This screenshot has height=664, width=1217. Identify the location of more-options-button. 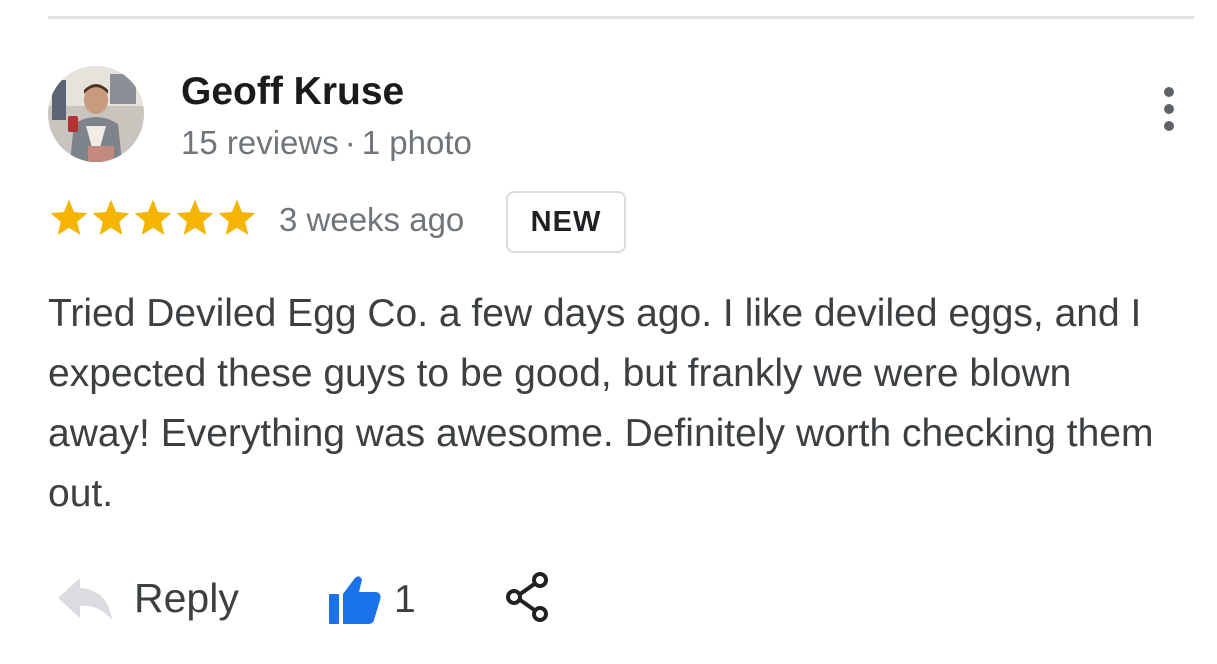
(1169, 109).